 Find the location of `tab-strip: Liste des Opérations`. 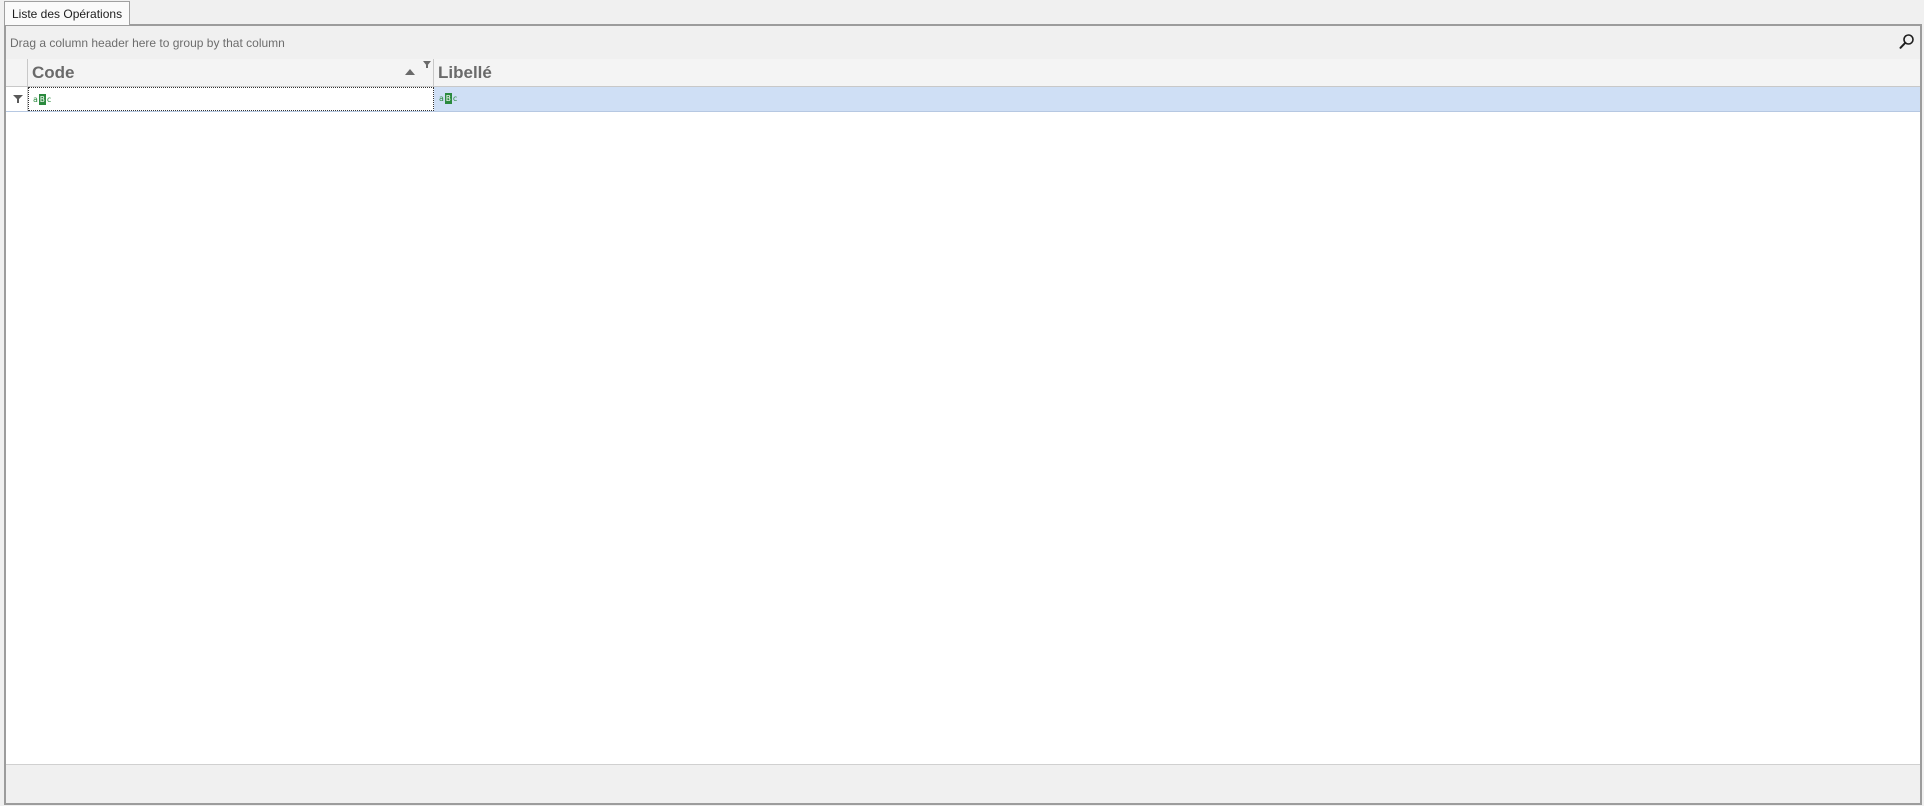

tab-strip: Liste des Opérations is located at coordinates (962, 12).